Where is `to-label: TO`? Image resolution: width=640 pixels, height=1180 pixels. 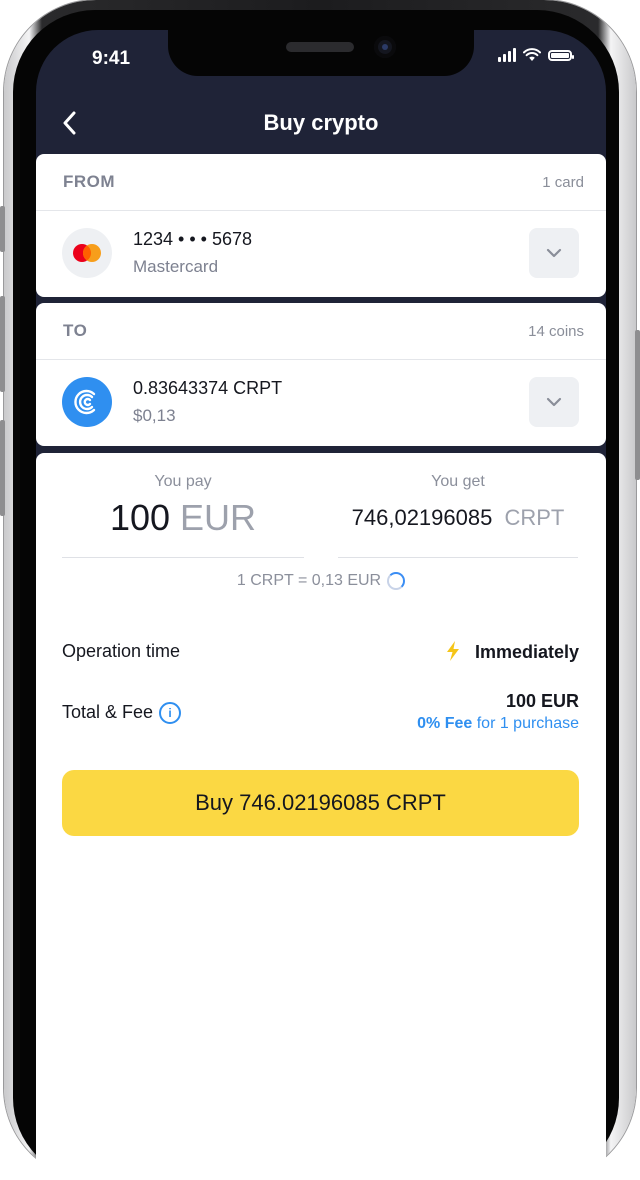
to-label: TO is located at coordinates (75, 330).